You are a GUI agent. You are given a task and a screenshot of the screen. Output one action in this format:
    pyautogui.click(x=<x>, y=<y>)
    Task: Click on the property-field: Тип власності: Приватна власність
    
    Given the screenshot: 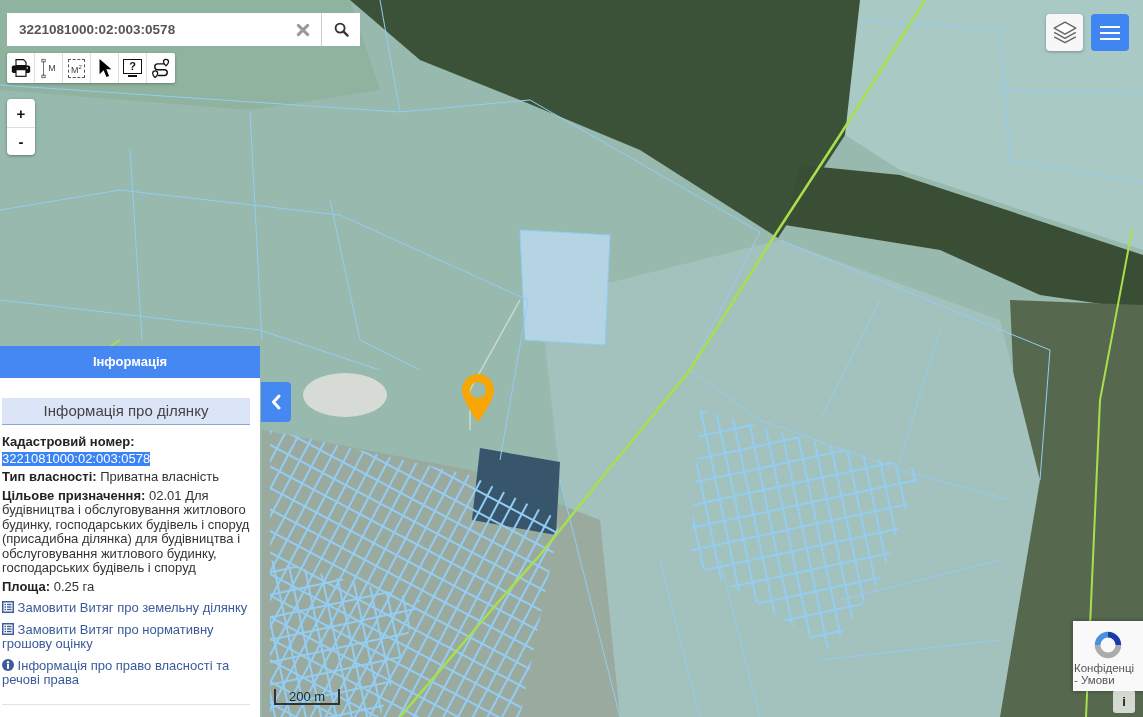 What is the action you would take?
    pyautogui.click(x=126, y=477)
    